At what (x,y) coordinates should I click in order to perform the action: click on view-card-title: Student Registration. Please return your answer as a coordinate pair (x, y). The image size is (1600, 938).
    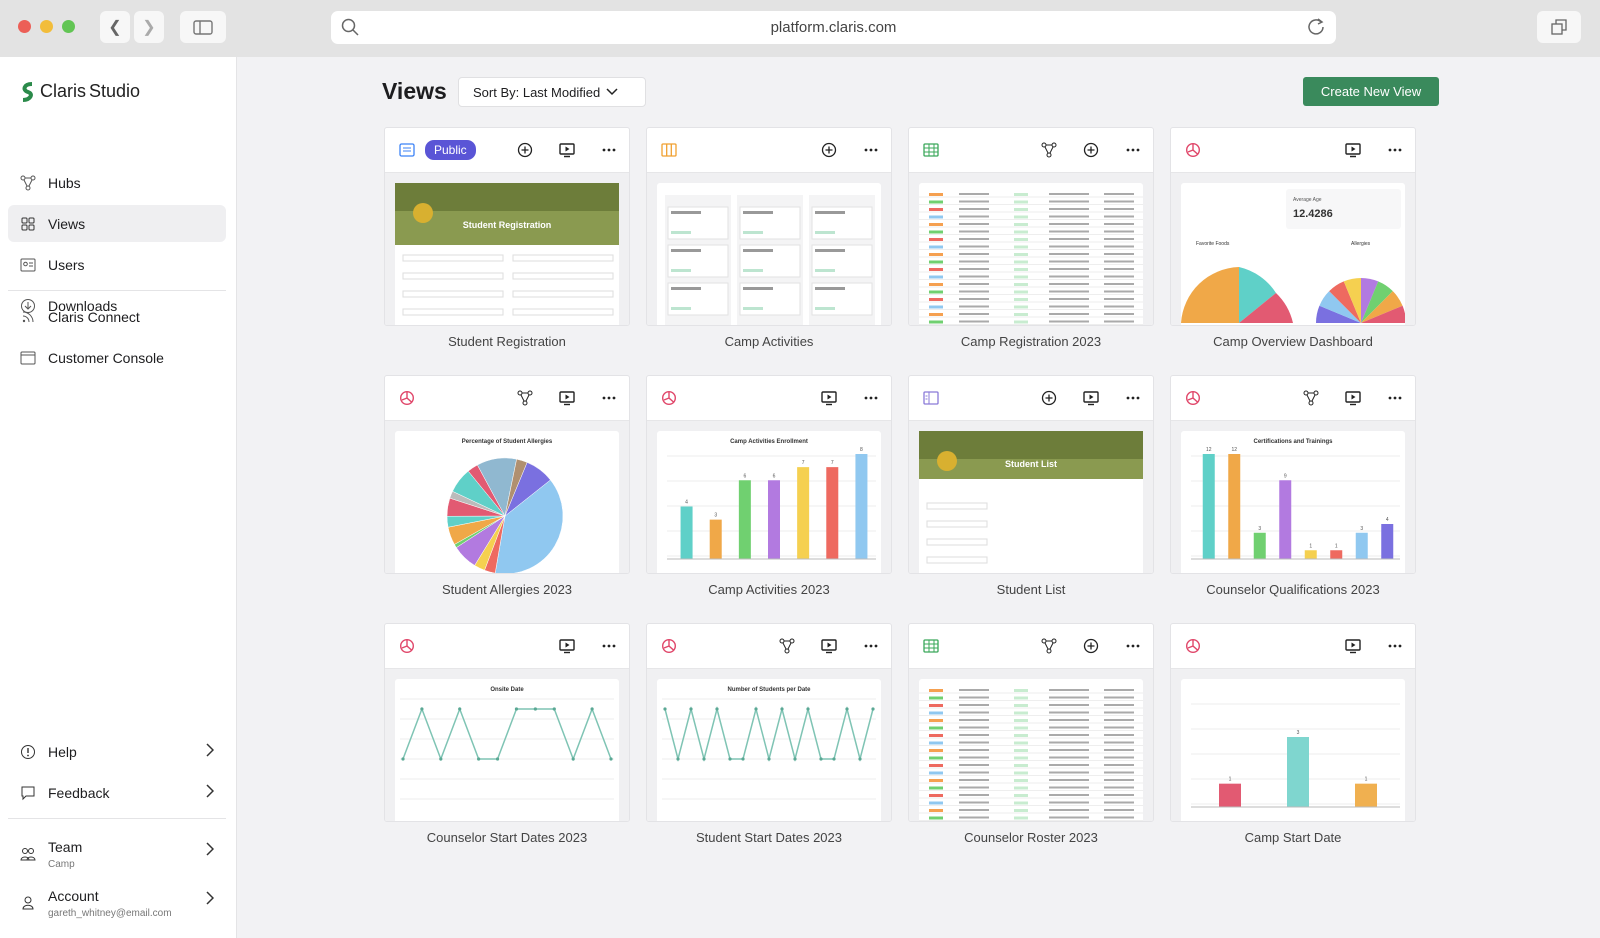
    Looking at the image, I should click on (507, 341).